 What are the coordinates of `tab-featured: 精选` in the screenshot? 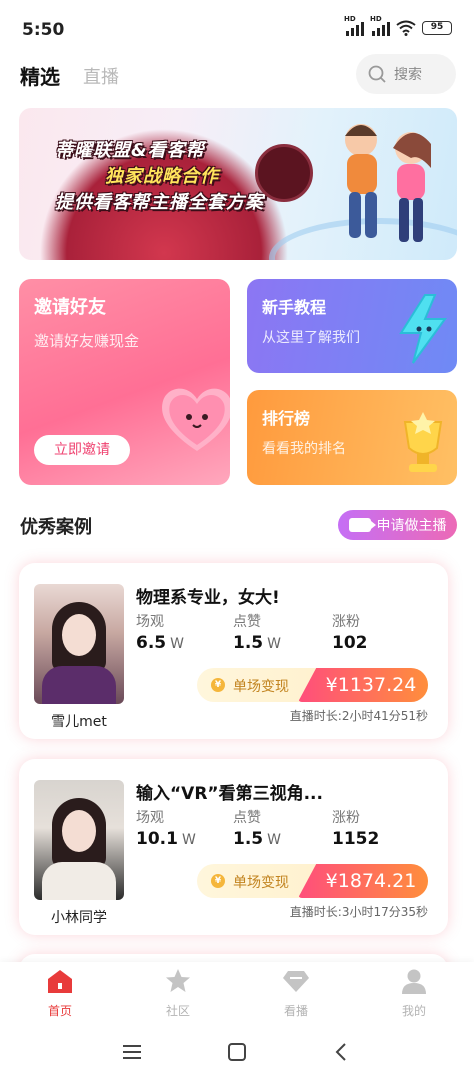 It's located at (40, 75).